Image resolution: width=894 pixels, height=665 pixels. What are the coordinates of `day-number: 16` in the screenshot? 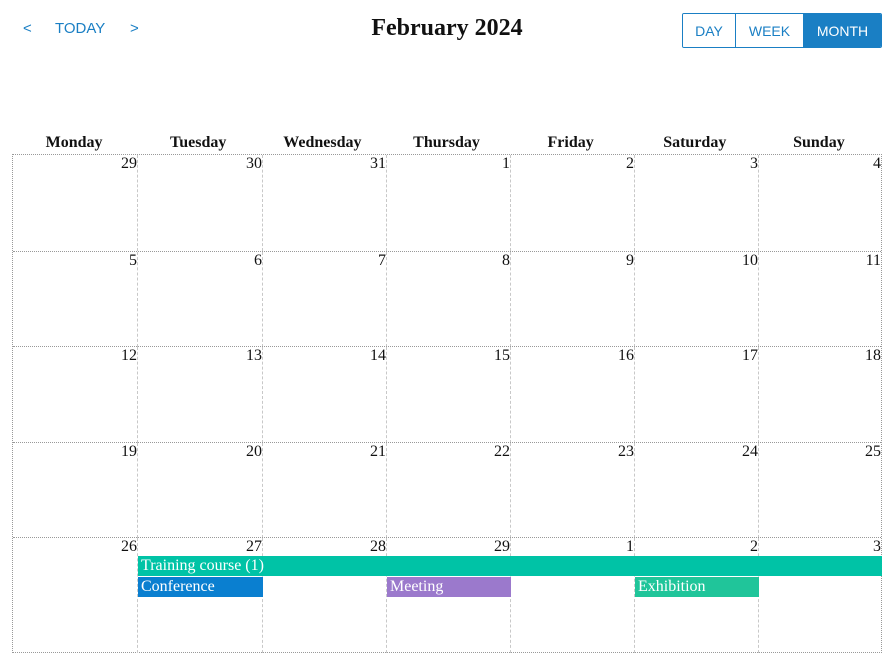 It's located at (626, 355).